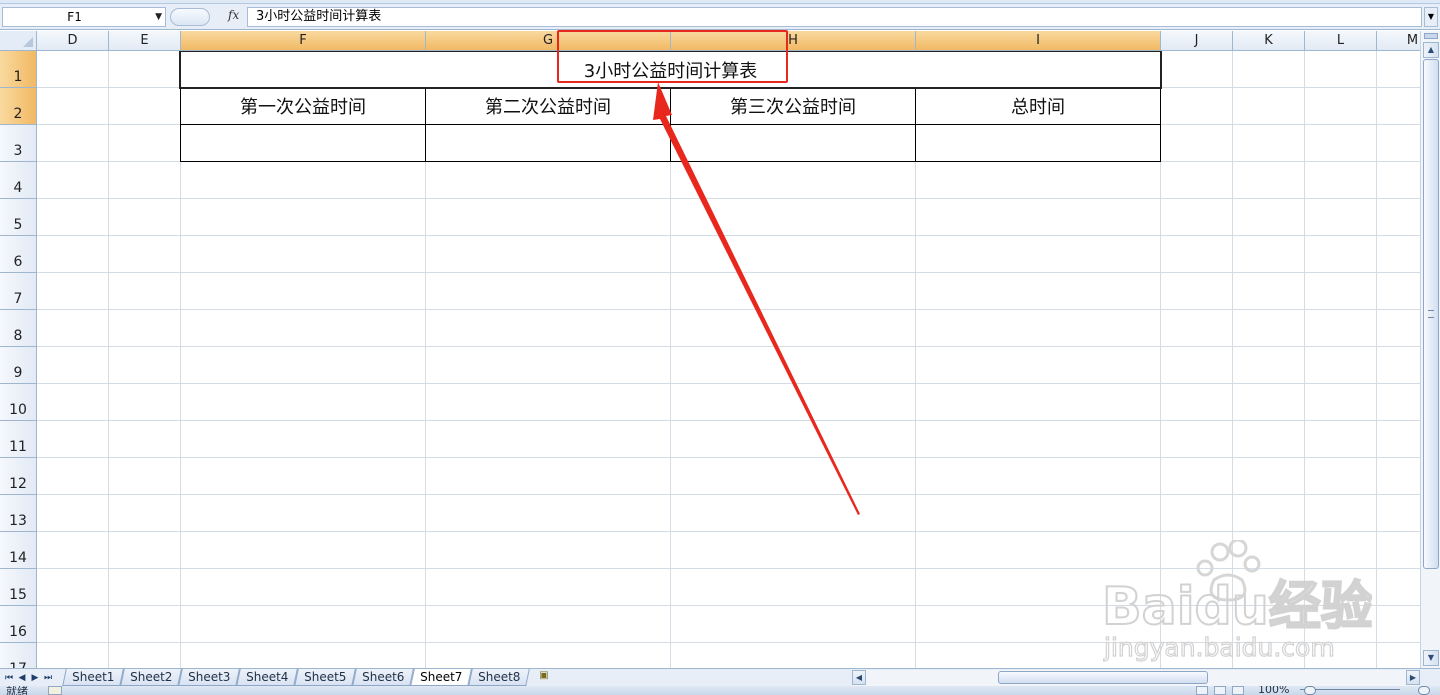  Describe the element at coordinates (1413, 677) in the screenshot. I see `scroll-right-icon: ▶` at that location.